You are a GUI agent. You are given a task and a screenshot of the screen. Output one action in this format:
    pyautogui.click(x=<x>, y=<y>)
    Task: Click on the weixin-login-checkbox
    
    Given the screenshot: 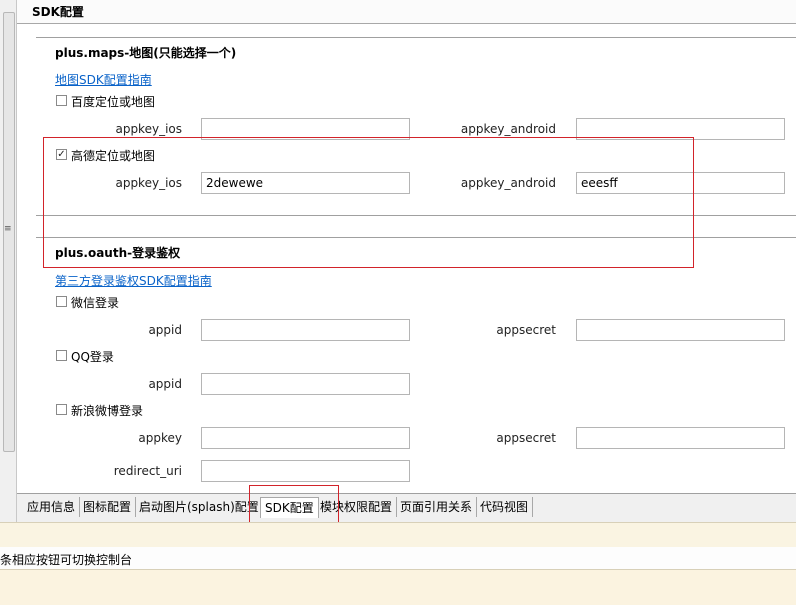 What is the action you would take?
    pyautogui.click(x=61, y=301)
    